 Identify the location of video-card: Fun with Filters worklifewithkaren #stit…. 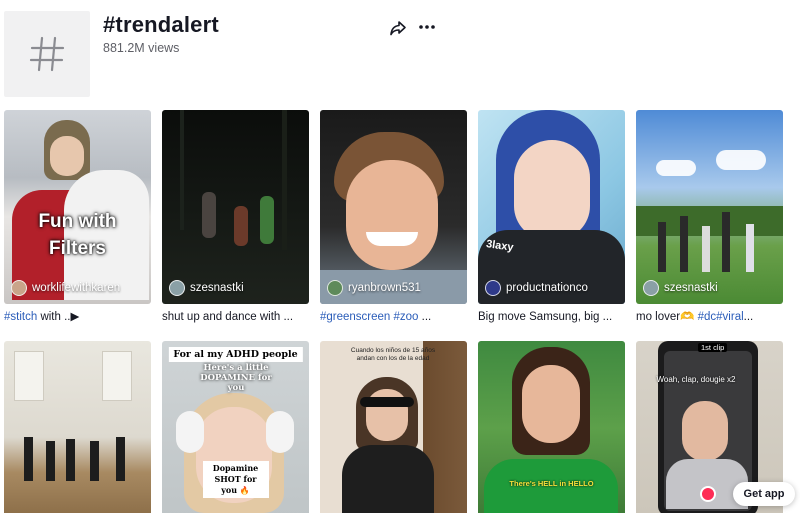
(77, 225).